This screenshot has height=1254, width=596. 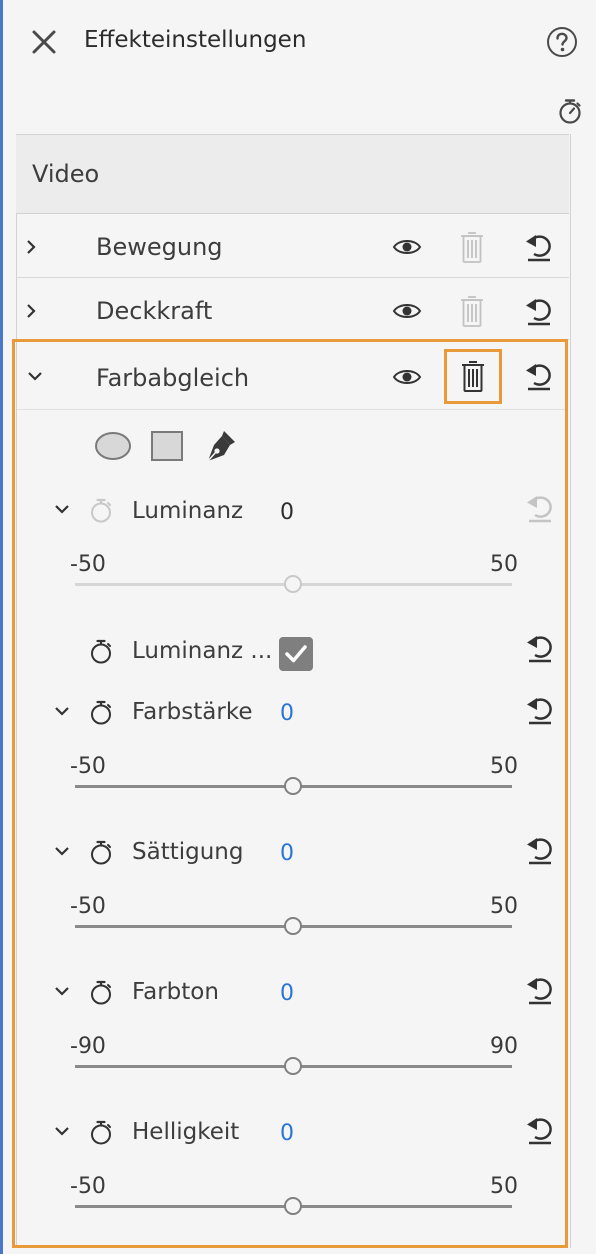 I want to click on param-label-farbstaerke: Farbstärke, so click(x=192, y=712).